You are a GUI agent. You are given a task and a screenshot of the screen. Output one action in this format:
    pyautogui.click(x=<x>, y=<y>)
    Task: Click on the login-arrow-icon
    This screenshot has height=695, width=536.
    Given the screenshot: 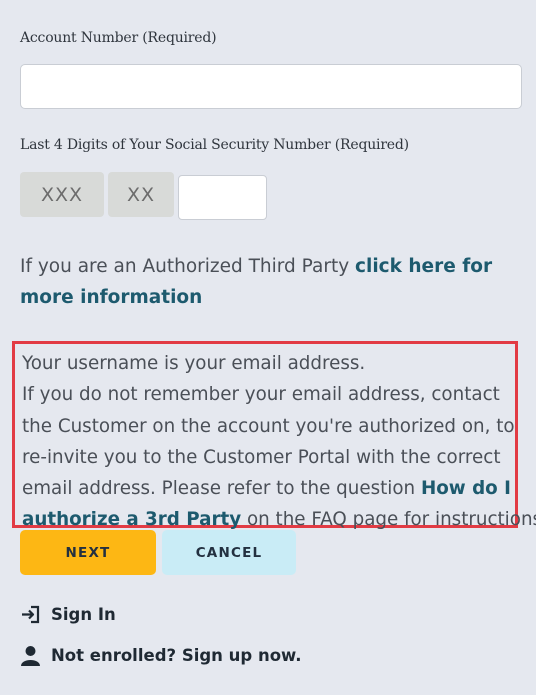 What is the action you would take?
    pyautogui.click(x=30, y=614)
    